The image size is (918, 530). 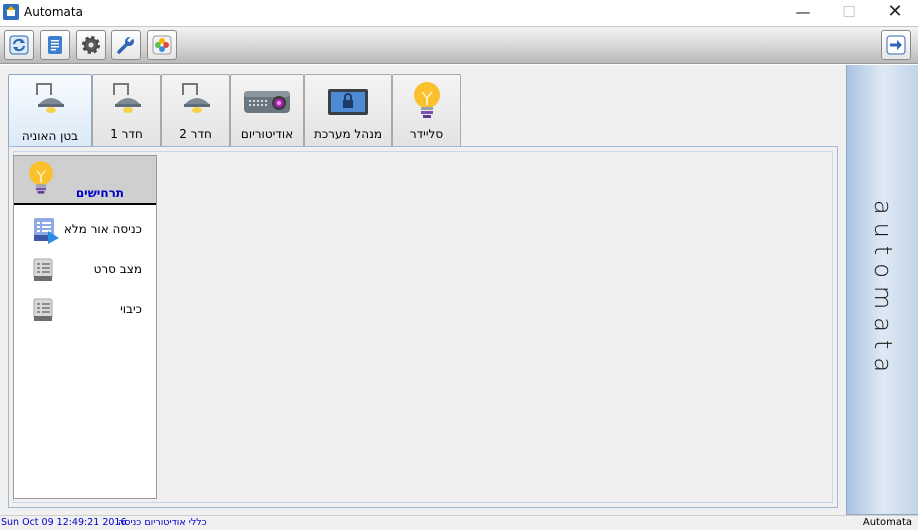 I want to click on photos-icon, so click(x=162, y=45).